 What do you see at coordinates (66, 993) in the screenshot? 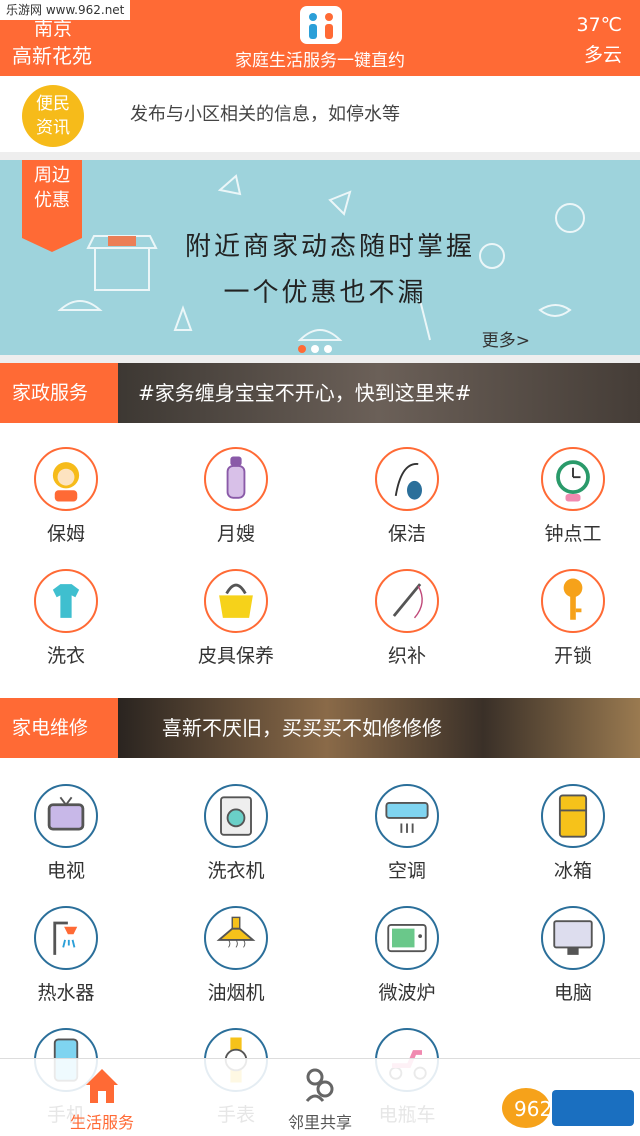
I see `service-item-label: 热水器` at bounding box center [66, 993].